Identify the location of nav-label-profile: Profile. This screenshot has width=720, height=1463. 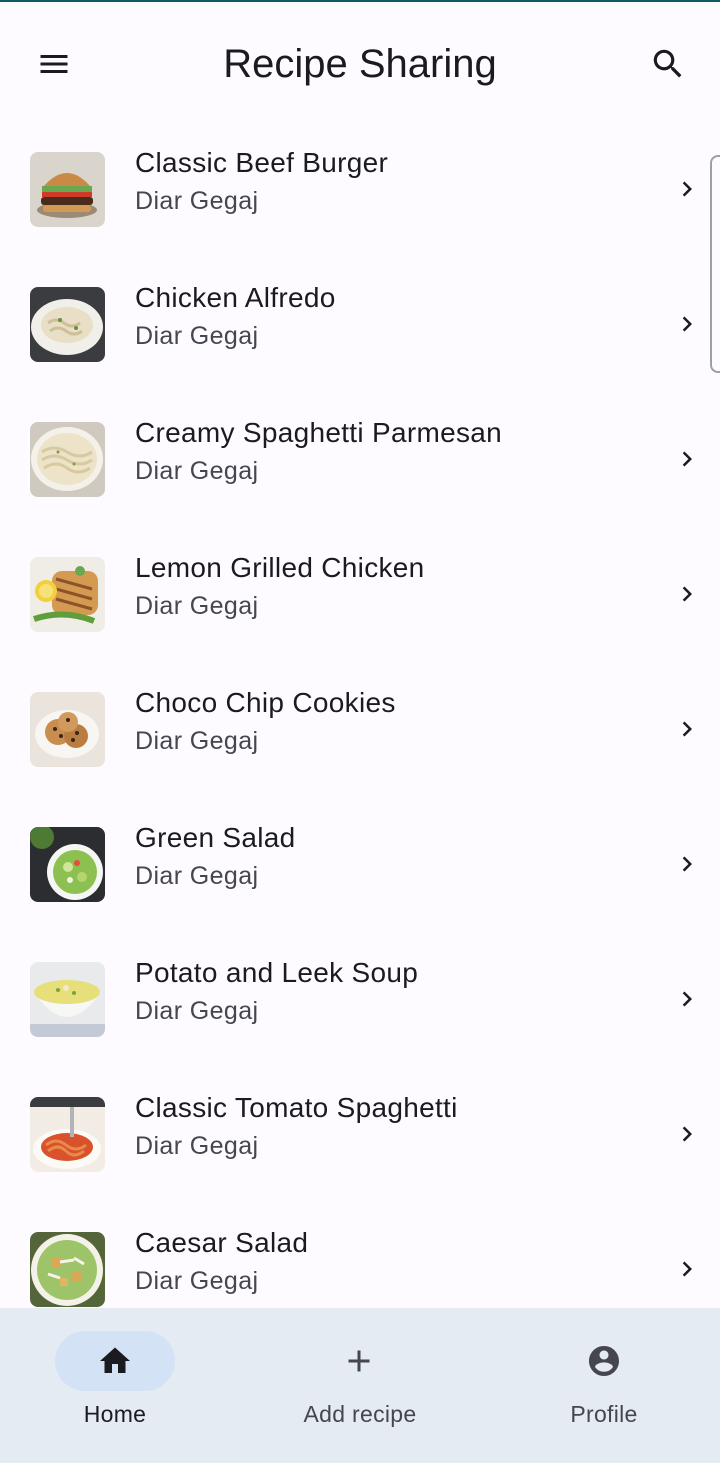
(604, 1414).